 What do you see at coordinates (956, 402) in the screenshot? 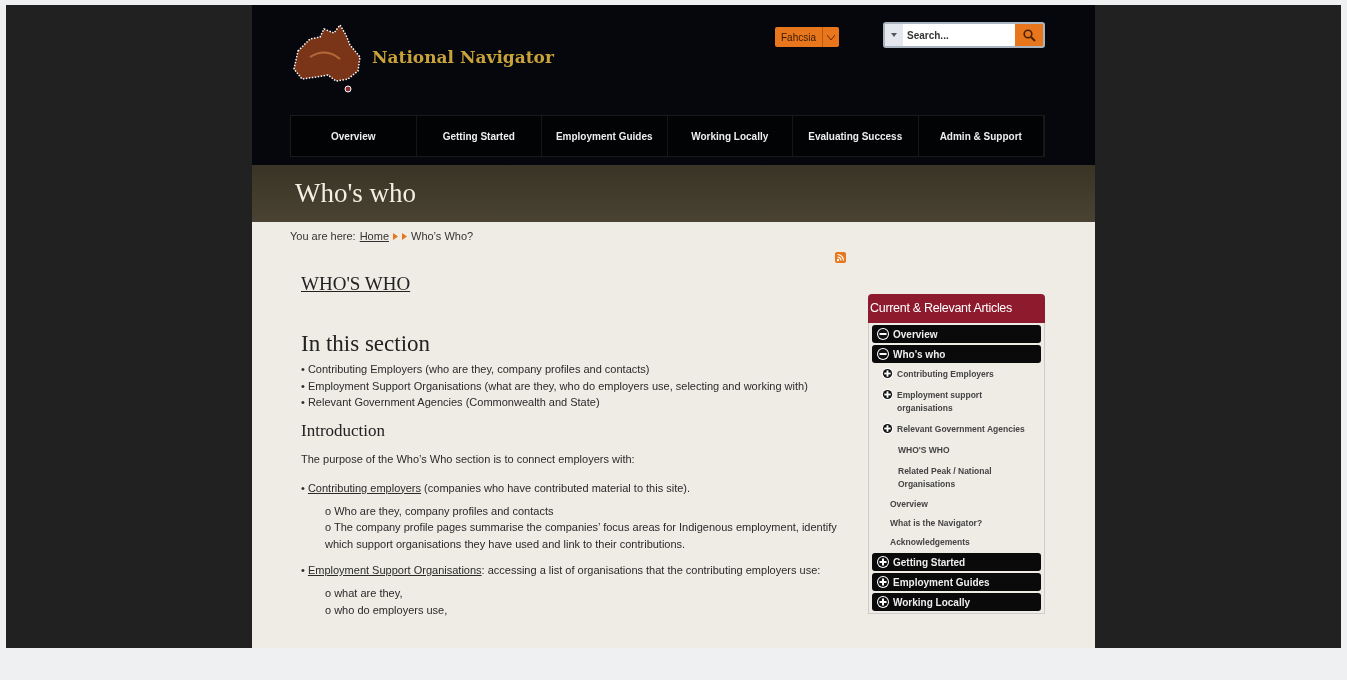
I see `sidebar-subitem: Employment support organisations` at bounding box center [956, 402].